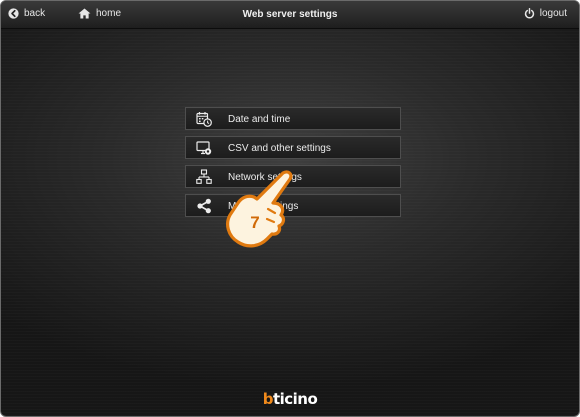 Image resolution: width=580 pixels, height=417 pixels. I want to click on brand-logo: bticino, so click(290, 399).